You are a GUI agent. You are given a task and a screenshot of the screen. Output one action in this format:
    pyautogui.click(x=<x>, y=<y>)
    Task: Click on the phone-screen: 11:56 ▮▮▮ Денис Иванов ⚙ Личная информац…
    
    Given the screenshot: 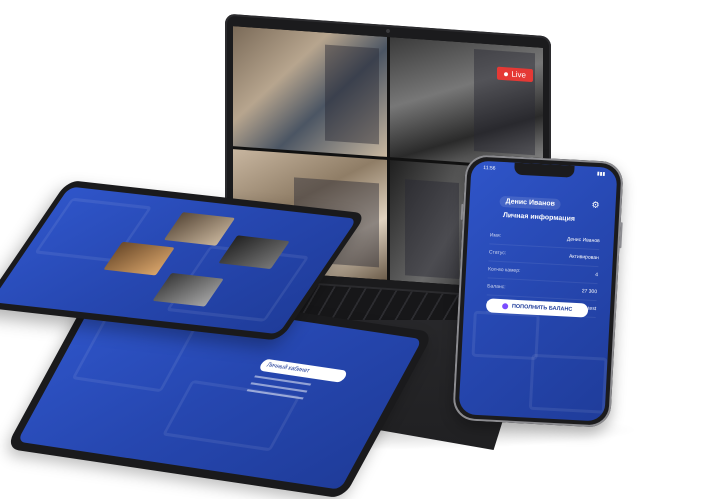 What is the action you would take?
    pyautogui.click(x=538, y=291)
    